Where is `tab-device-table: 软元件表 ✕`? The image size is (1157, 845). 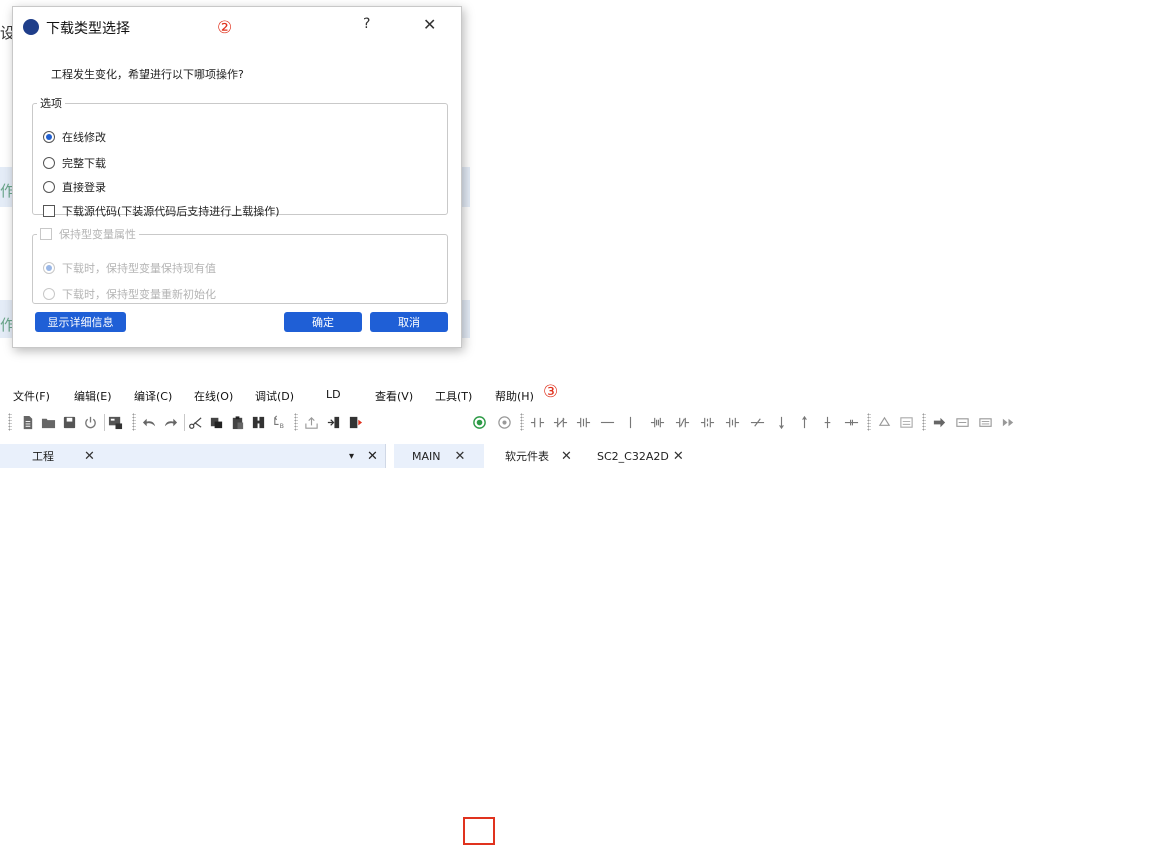 tab-device-table: 软元件表 ✕ is located at coordinates (538, 456).